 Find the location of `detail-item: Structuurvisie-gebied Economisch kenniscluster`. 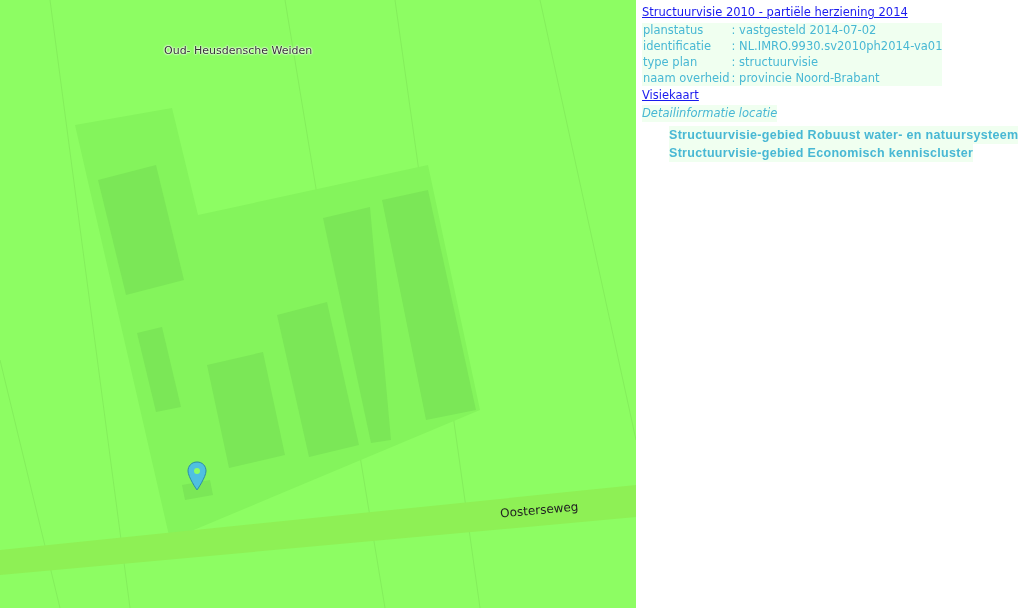

detail-item: Structuurvisie-gebied Economisch kenniscluster is located at coordinates (821, 153).